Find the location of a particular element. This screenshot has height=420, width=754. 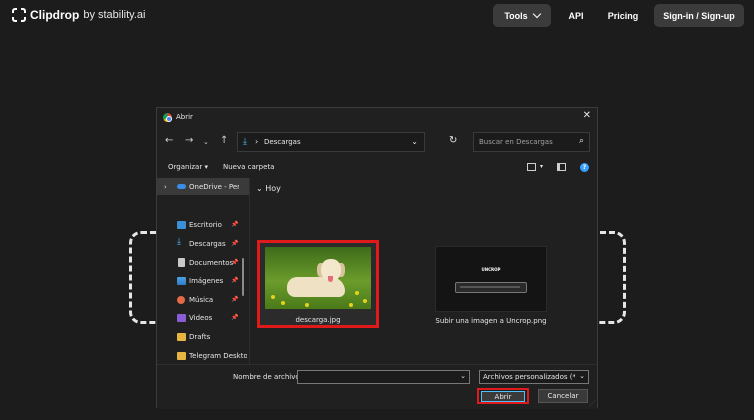

signin-button: Sign-in / Sign-up is located at coordinates (699, 15).